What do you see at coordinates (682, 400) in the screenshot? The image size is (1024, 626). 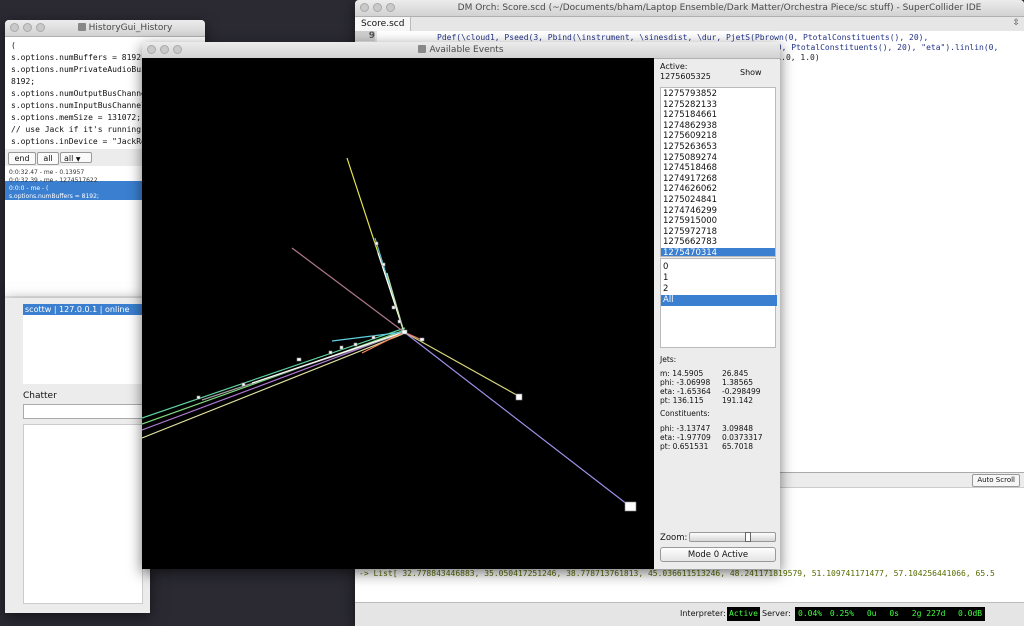 I see `stat-v1: pt: 136.115` at bounding box center [682, 400].